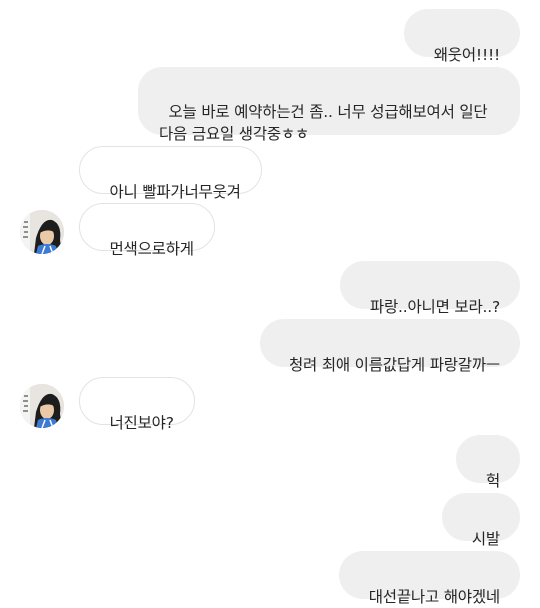 The width and height of the screenshot is (540, 608). I want to click on sent-message: 시발, so click(481, 520).